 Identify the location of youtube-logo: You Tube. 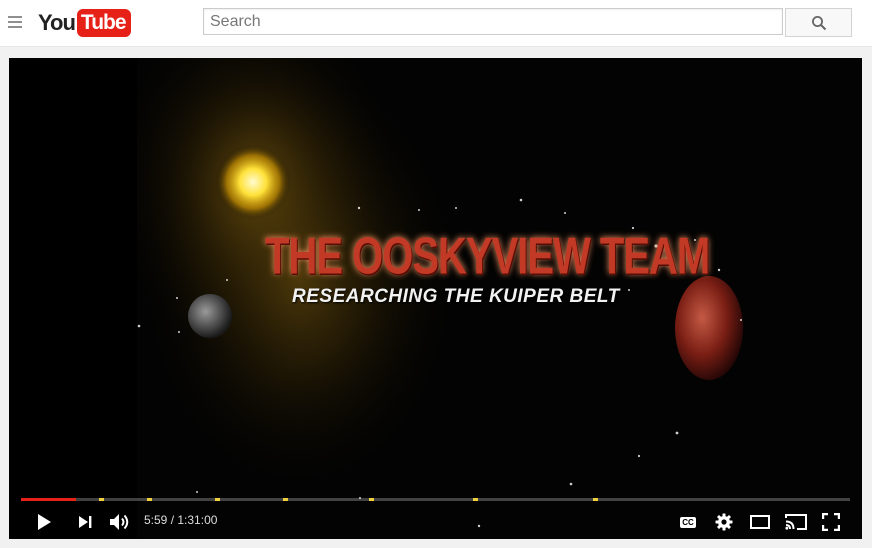
(84, 23).